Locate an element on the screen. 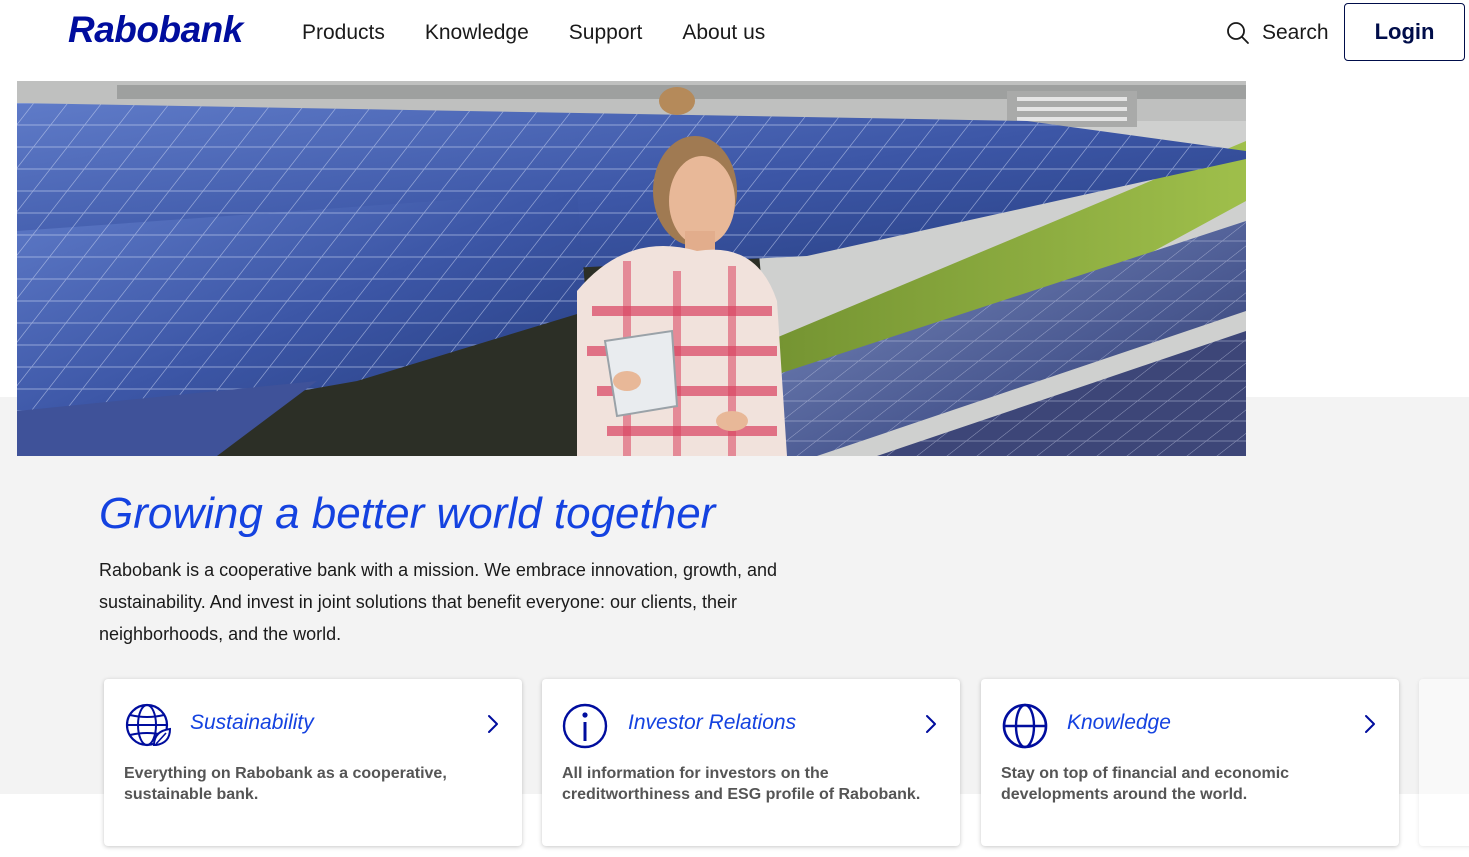  search-label: Search is located at coordinates (1295, 32).